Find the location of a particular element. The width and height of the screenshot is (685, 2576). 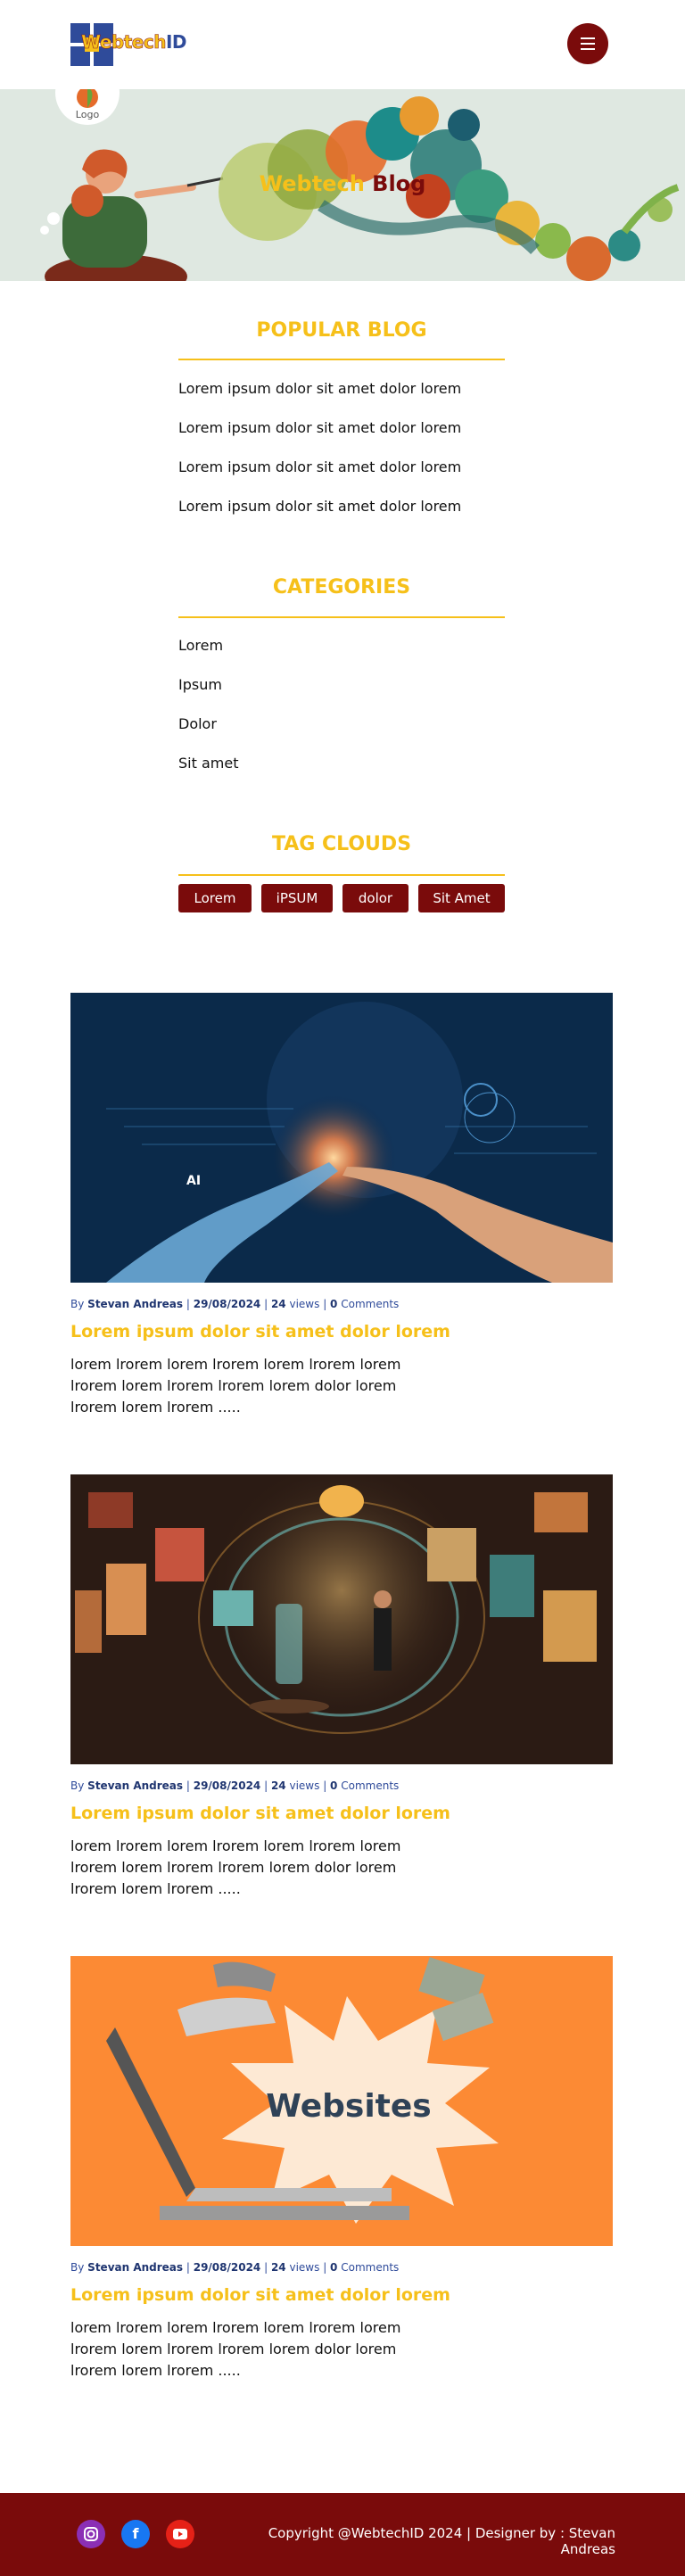

category-item: Sit amet is located at coordinates (208, 763).